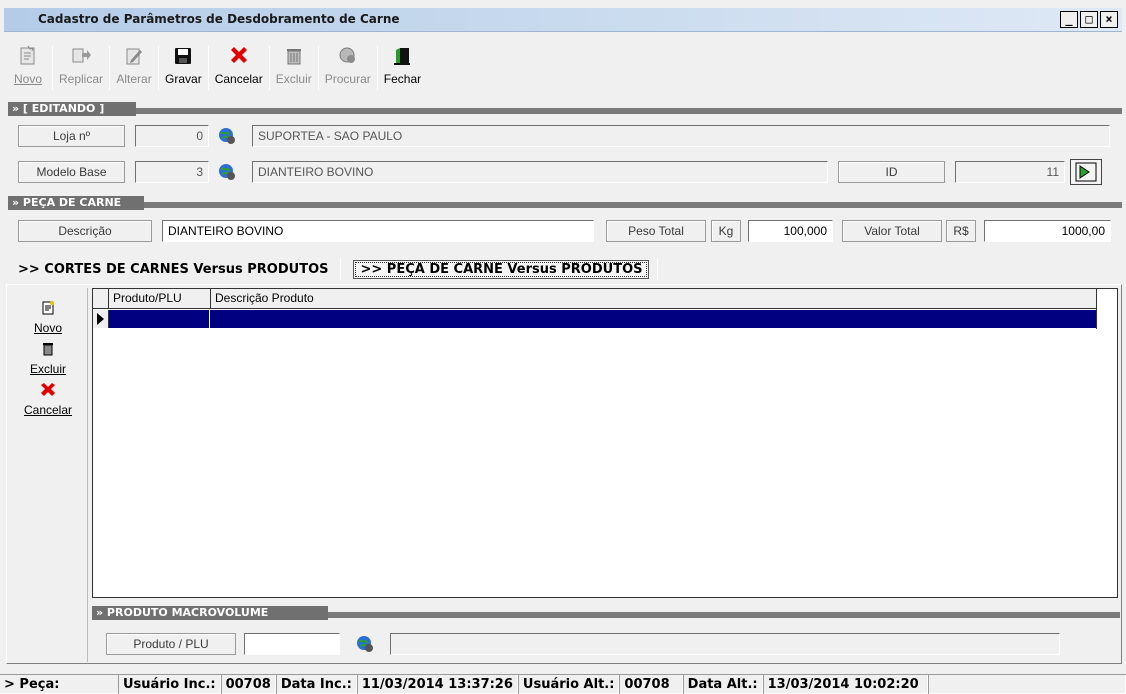 The height and width of the screenshot is (694, 1126). What do you see at coordinates (891, 172) in the screenshot?
I see `id-label: ID` at bounding box center [891, 172].